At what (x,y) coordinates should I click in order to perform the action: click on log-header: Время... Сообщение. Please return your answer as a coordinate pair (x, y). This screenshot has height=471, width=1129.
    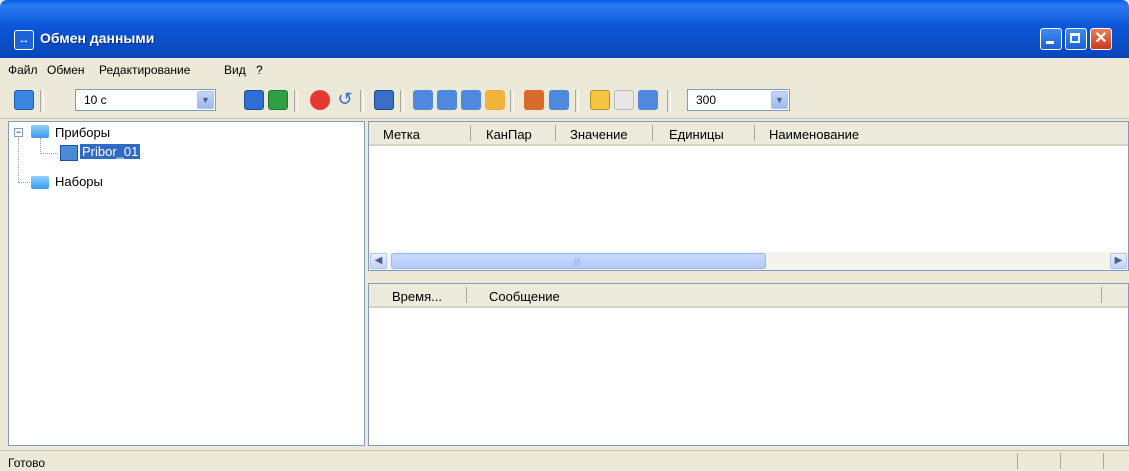
    Looking at the image, I should click on (748, 296).